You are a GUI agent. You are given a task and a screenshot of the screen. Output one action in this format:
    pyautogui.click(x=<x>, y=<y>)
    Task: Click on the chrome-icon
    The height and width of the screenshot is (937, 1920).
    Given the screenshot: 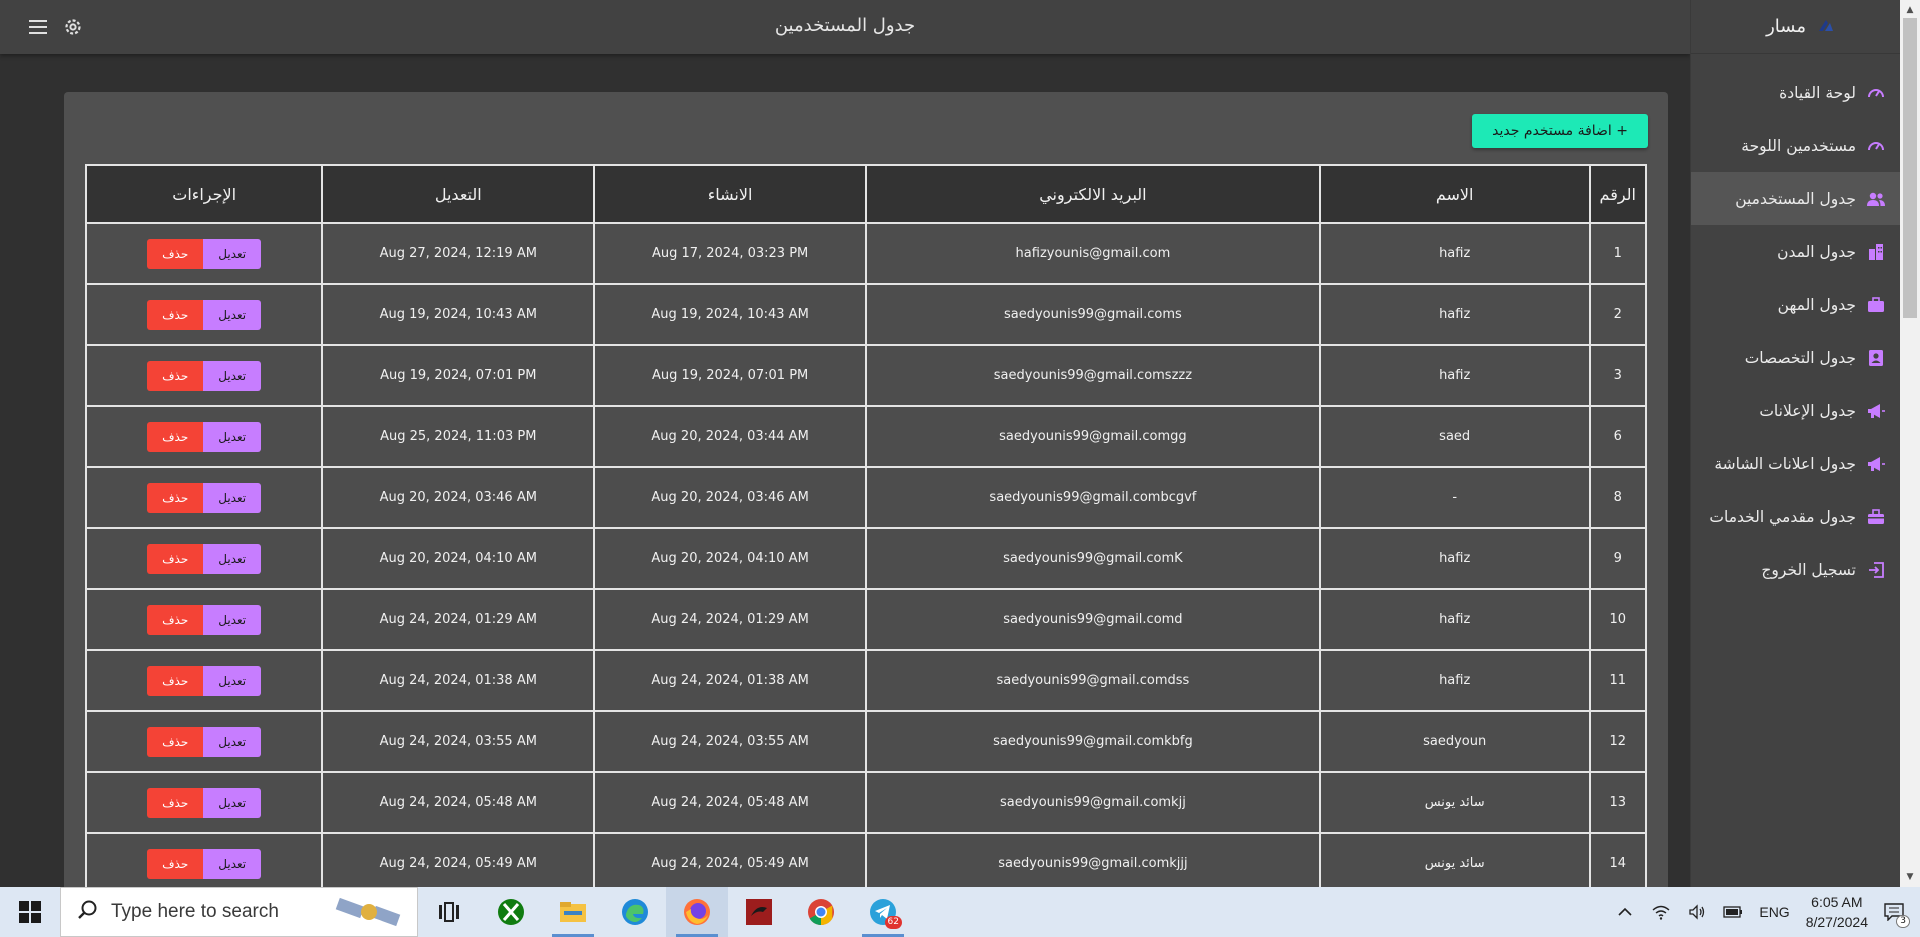 What is the action you would take?
    pyautogui.click(x=821, y=912)
    